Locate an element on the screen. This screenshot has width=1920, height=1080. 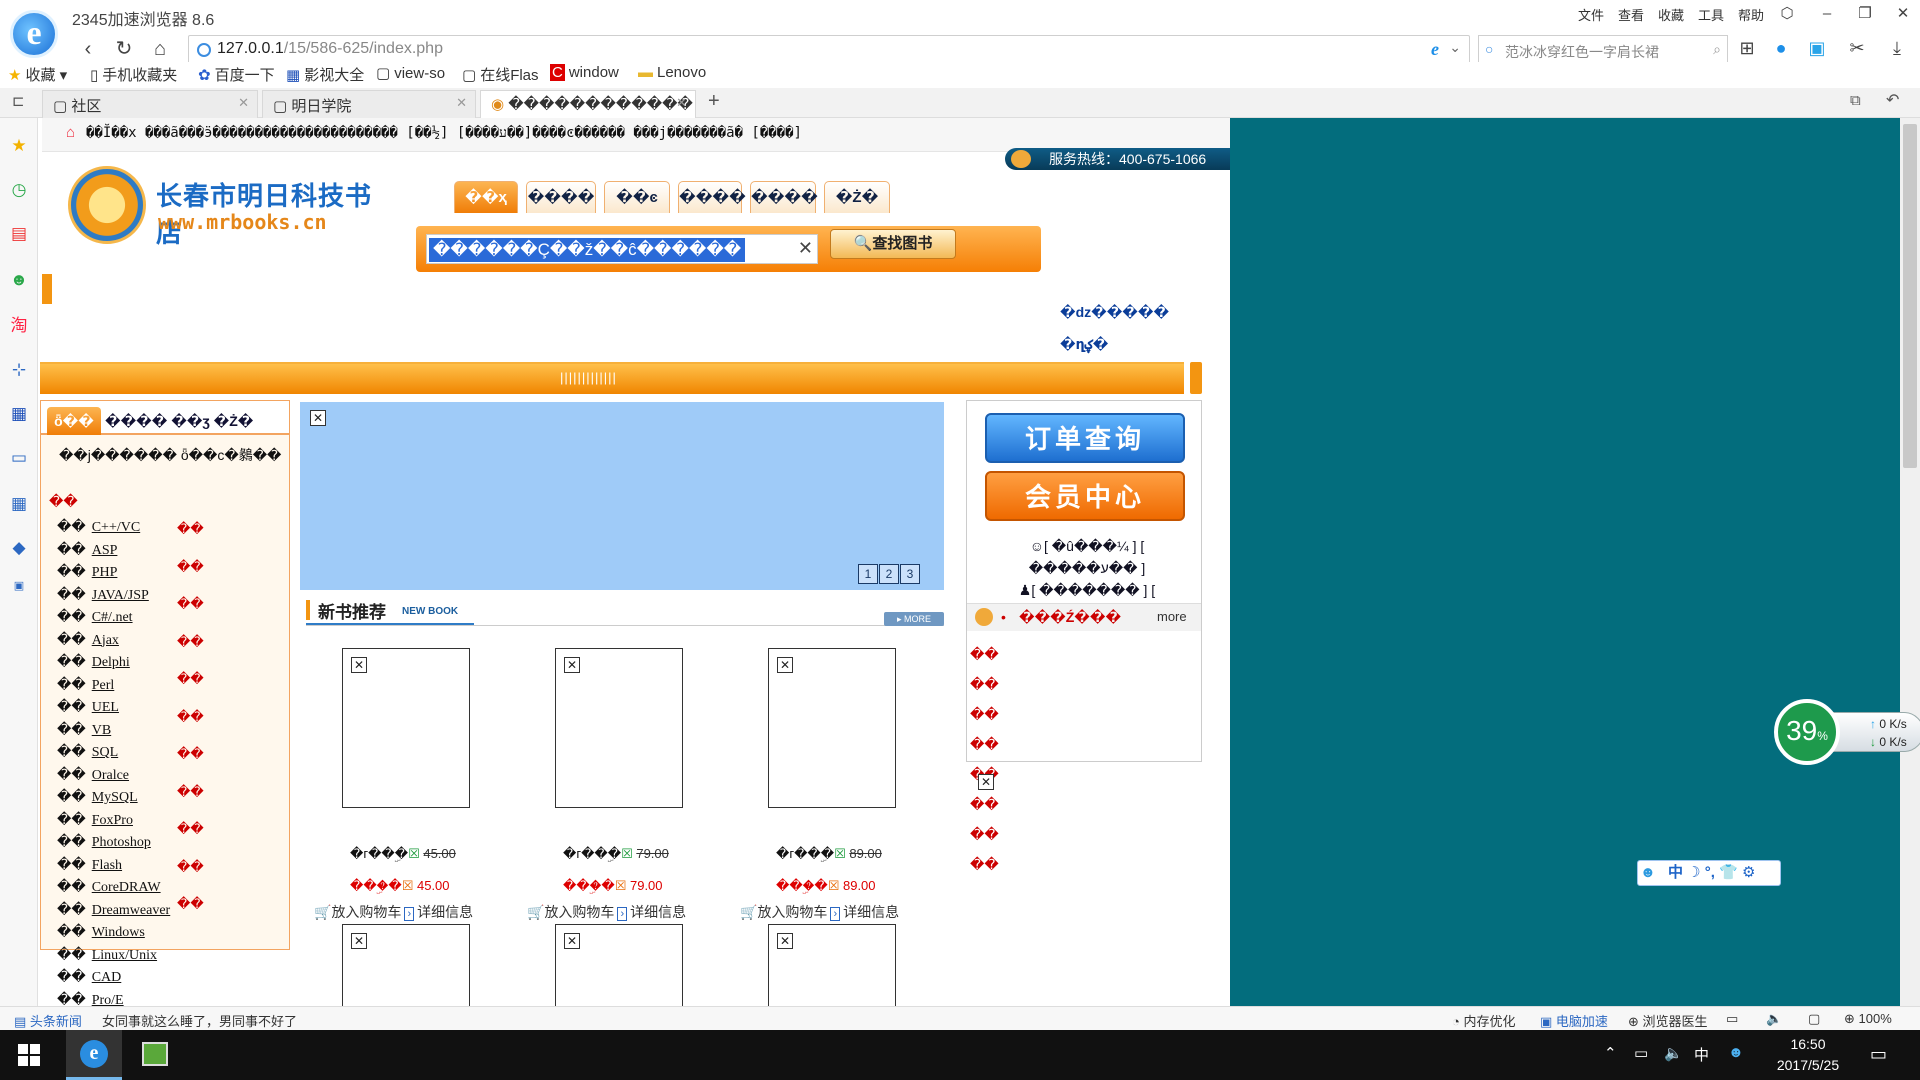
category-item: �� PHP is located at coordinates (87, 572).